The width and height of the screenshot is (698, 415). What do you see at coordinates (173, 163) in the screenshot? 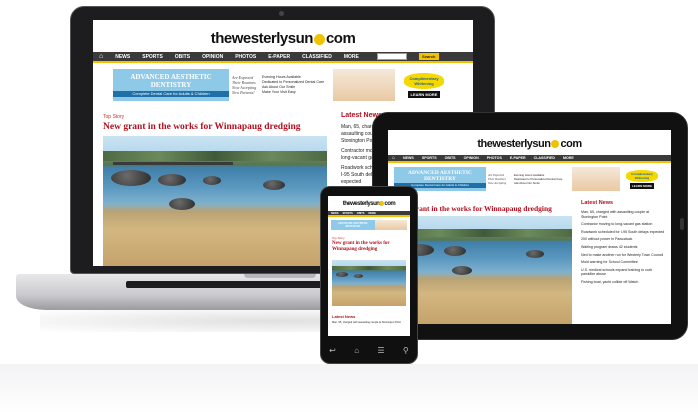
I see `photo-bridge` at bounding box center [173, 163].